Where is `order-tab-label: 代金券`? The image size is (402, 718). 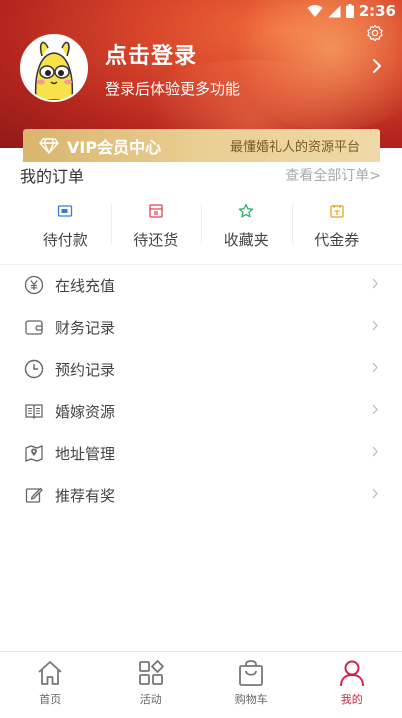
order-tab-label: 代金券 is located at coordinates (337, 240).